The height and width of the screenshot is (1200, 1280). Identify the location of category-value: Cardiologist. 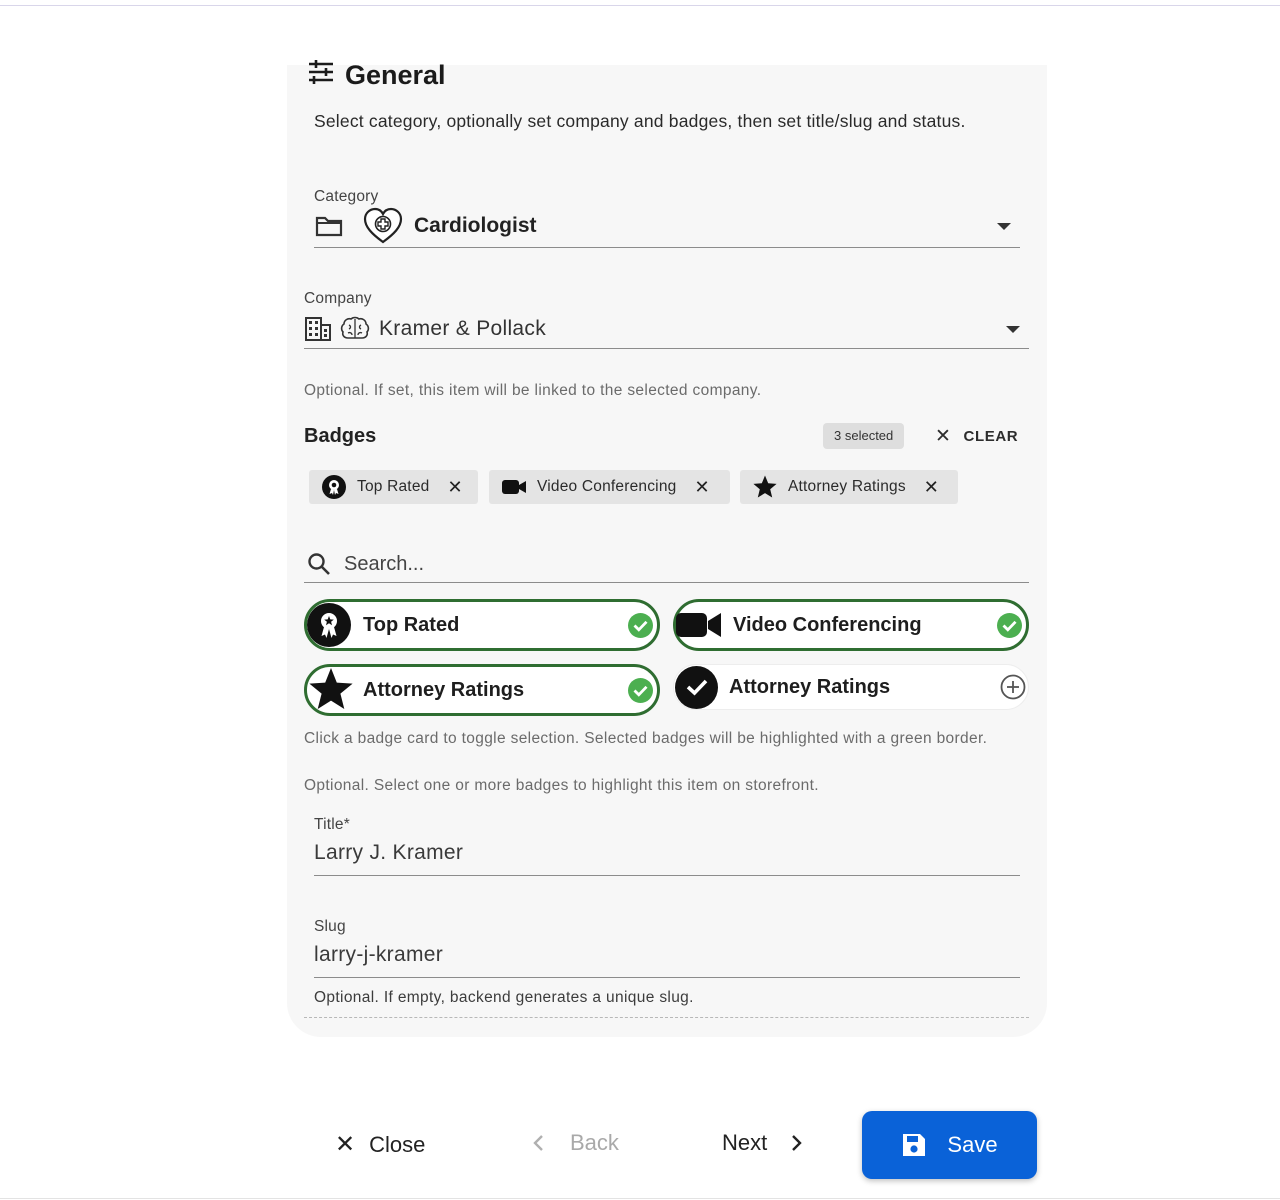
(475, 225).